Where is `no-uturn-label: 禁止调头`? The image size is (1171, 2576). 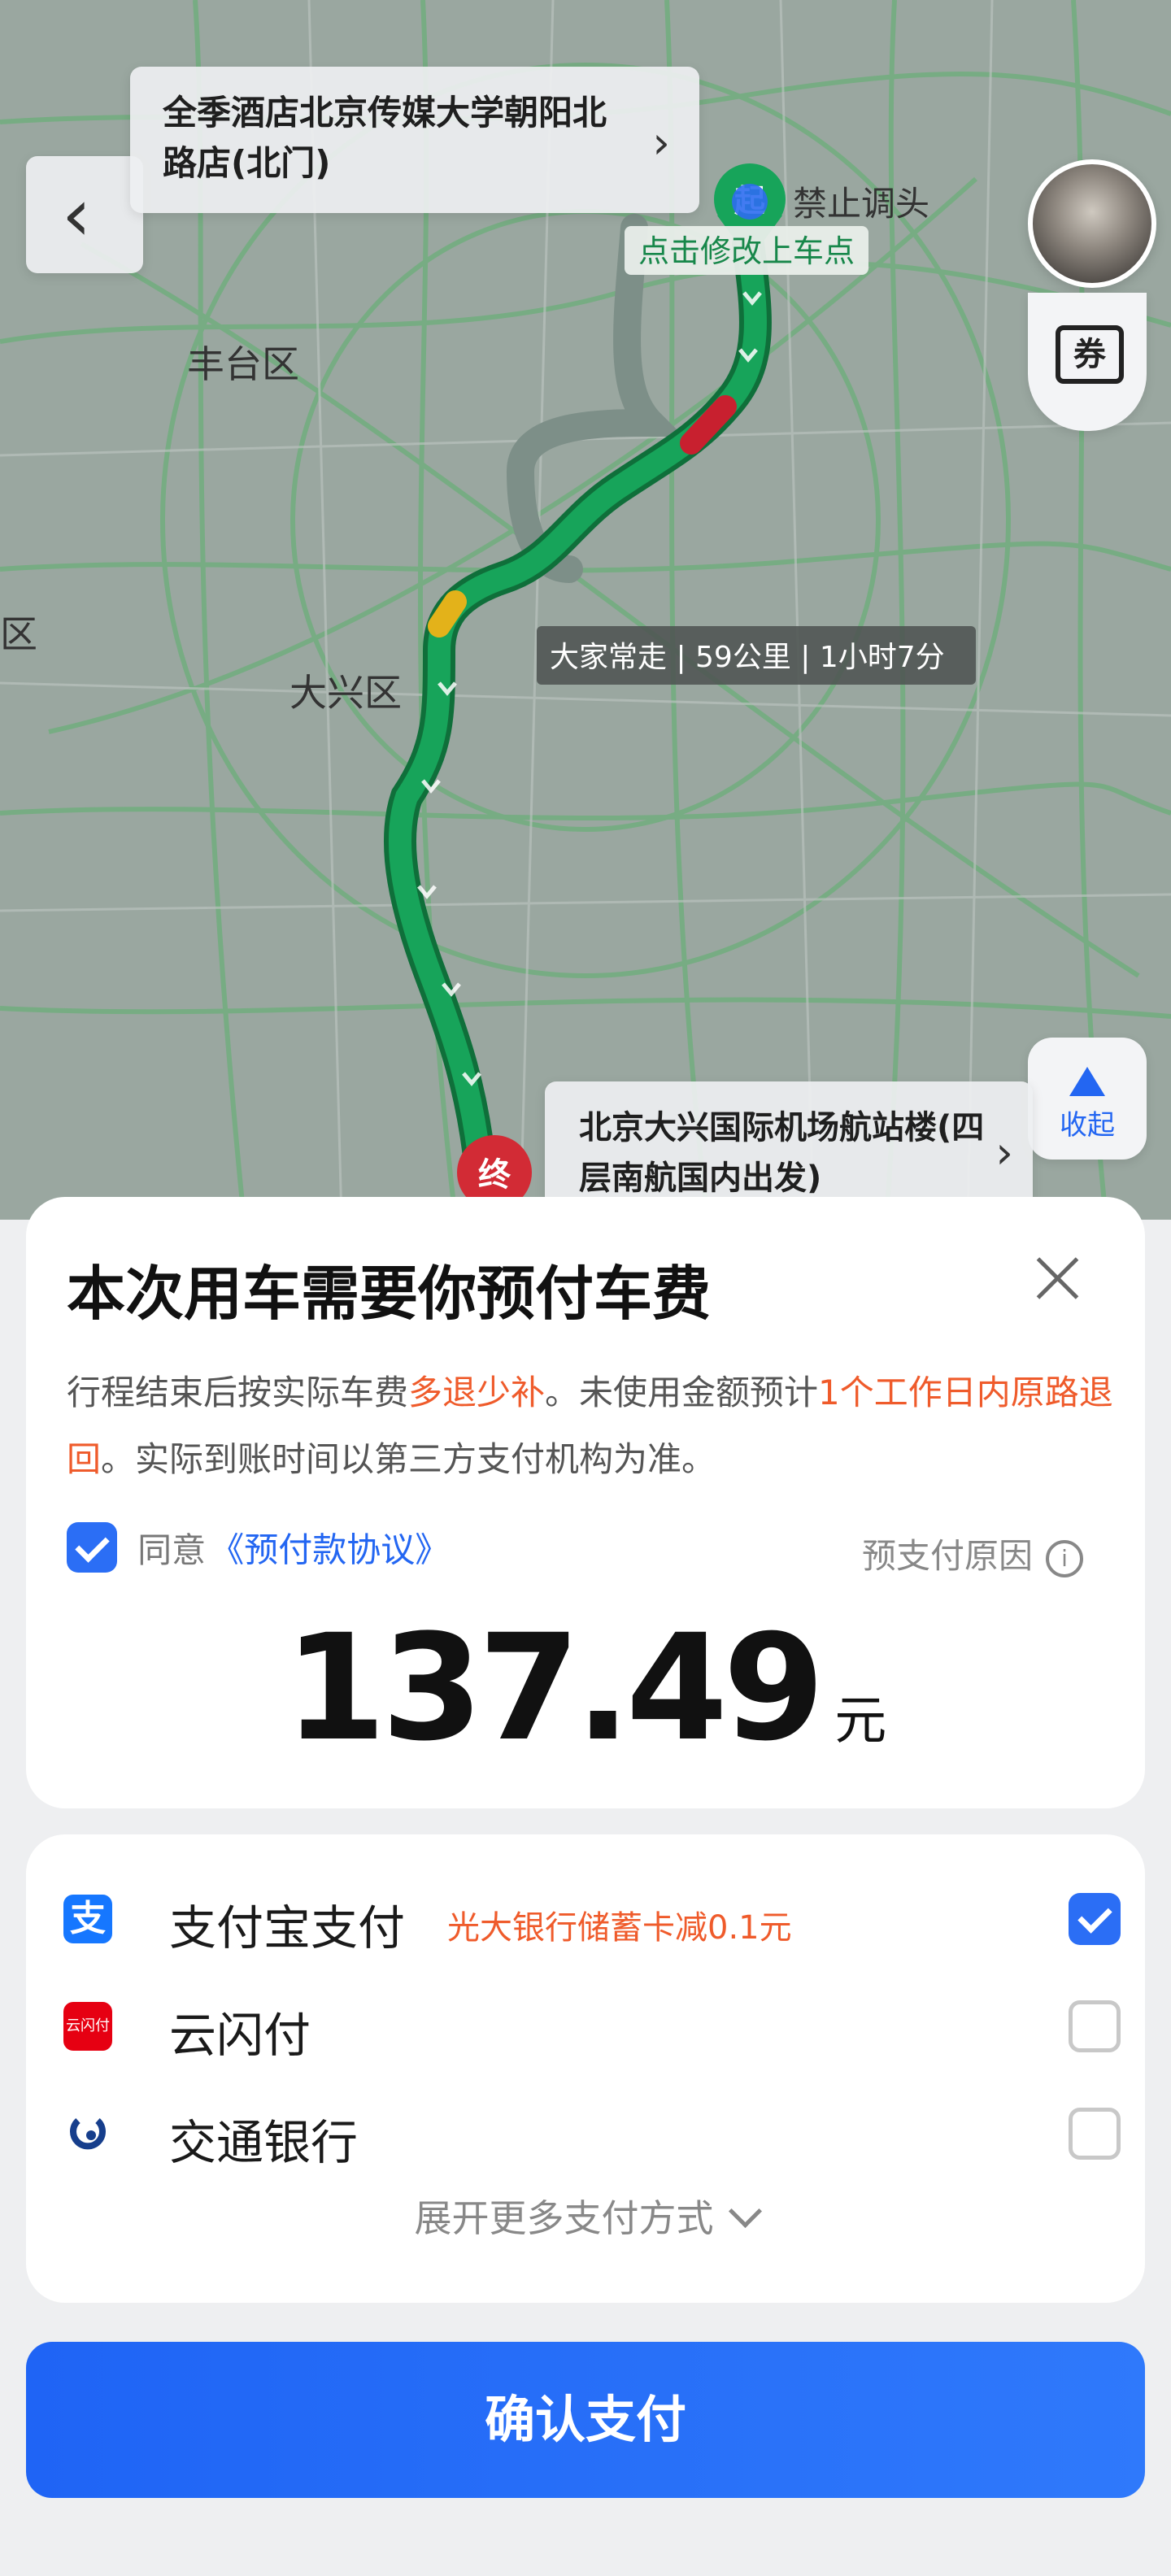
no-uturn-label: 禁止调头 is located at coordinates (861, 204).